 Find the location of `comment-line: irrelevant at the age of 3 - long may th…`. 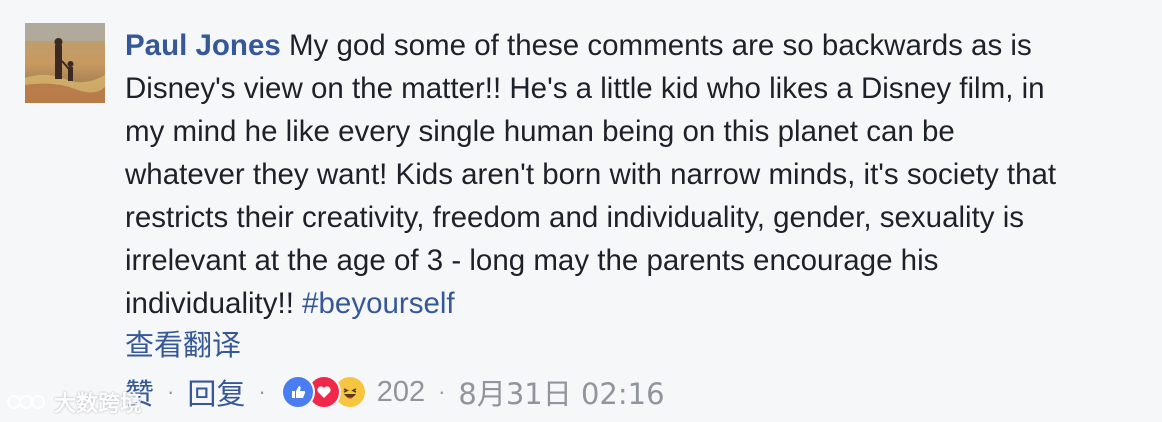

comment-line: irrelevant at the age of 3 - long may th… is located at coordinates (532, 260).